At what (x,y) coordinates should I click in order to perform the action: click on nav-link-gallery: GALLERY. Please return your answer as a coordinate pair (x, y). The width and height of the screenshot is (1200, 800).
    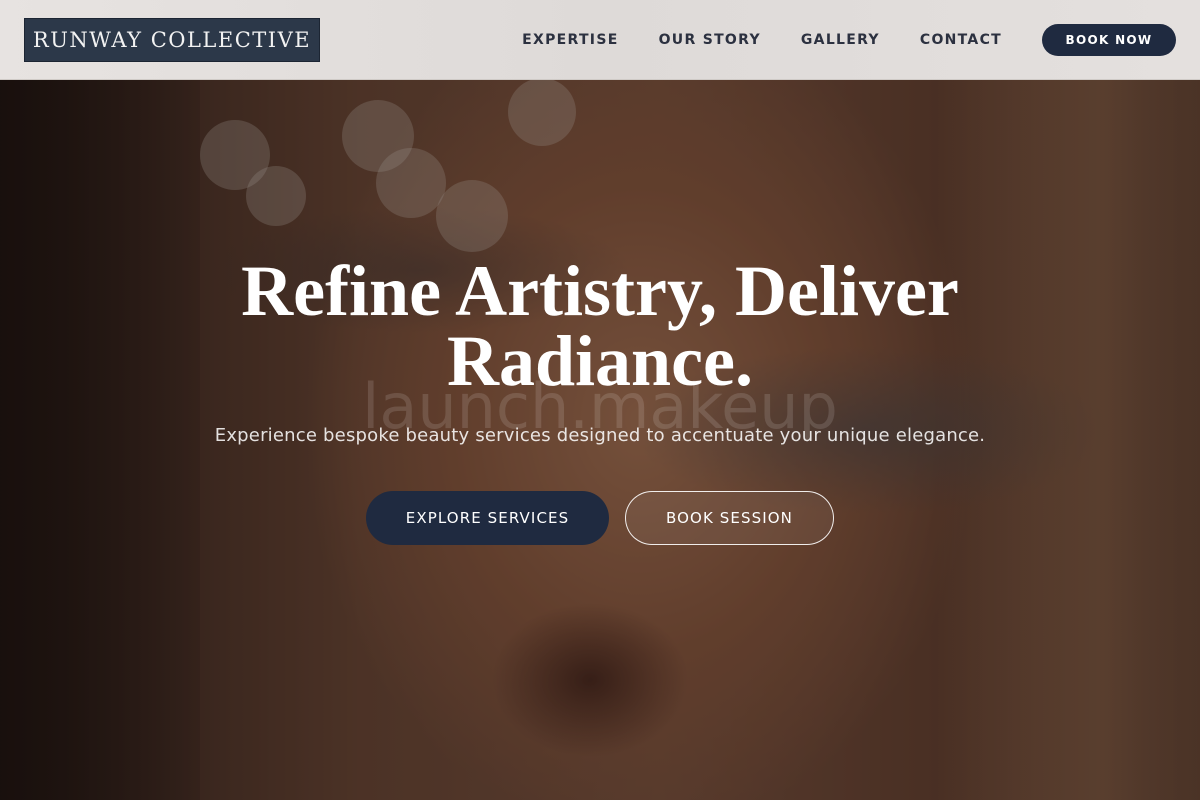
    Looking at the image, I should click on (840, 40).